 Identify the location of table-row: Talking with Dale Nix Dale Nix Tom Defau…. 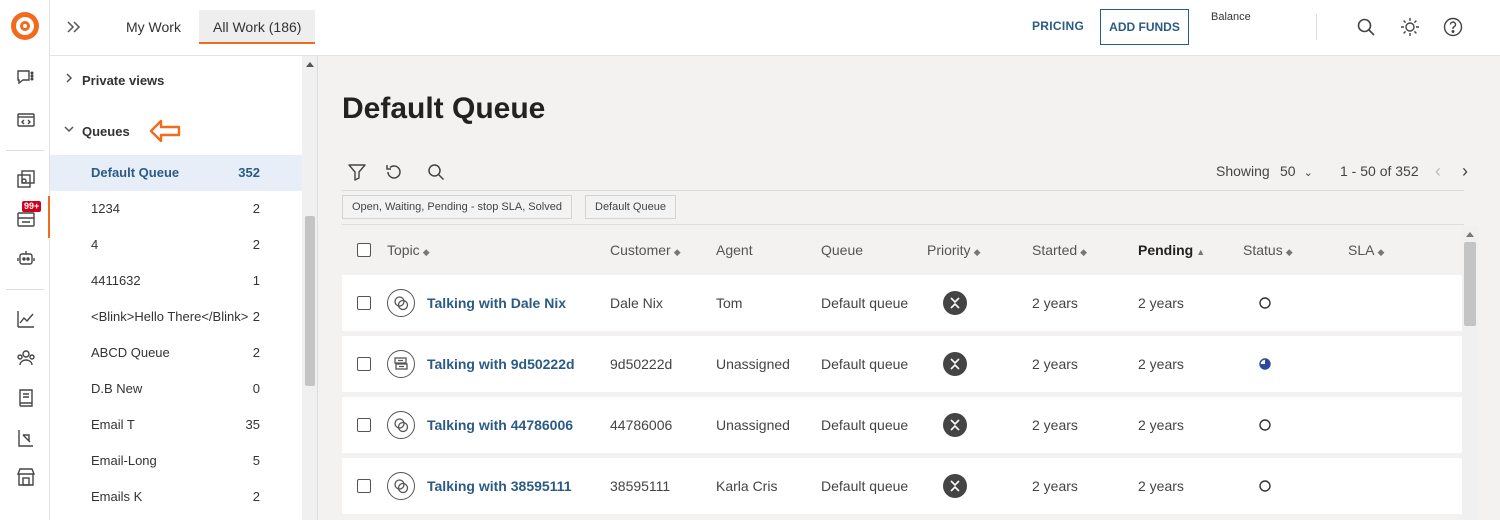
(902, 303).